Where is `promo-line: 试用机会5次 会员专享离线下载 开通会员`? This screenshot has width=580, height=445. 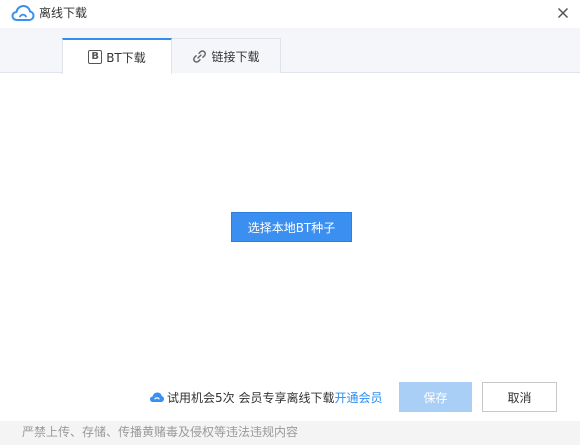
promo-line: 试用机会5次 会员专享离线下载 开通会员 is located at coordinates (265, 397).